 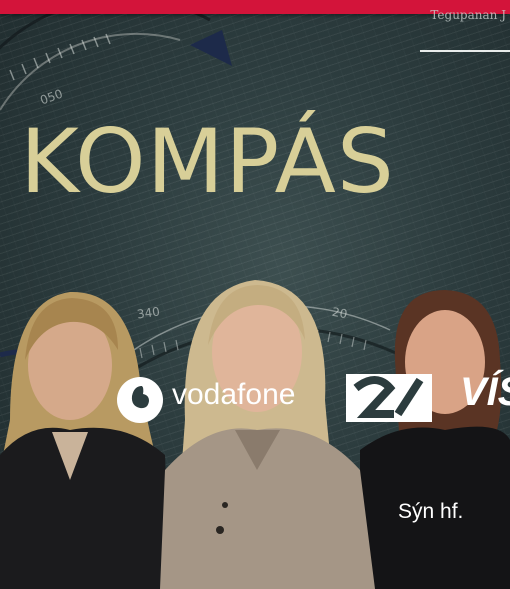 What do you see at coordinates (389, 398) in the screenshot?
I see `stod2-logo-icon` at bounding box center [389, 398].